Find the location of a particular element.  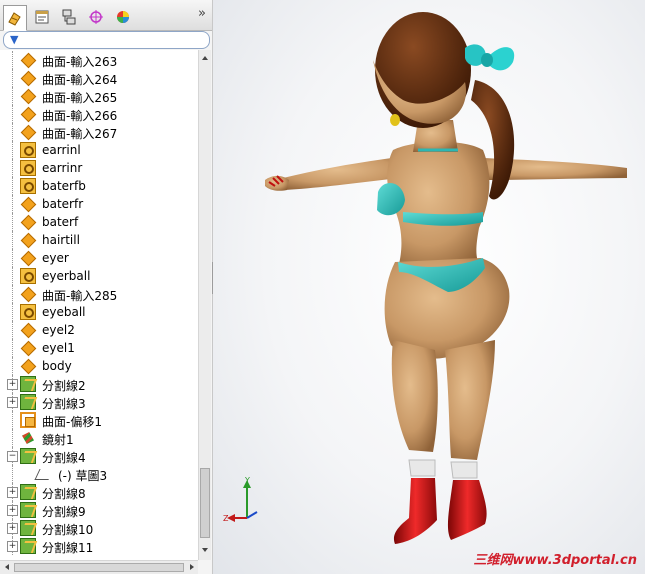

tree-item: + 分割線11 is located at coordinates (99, 546).